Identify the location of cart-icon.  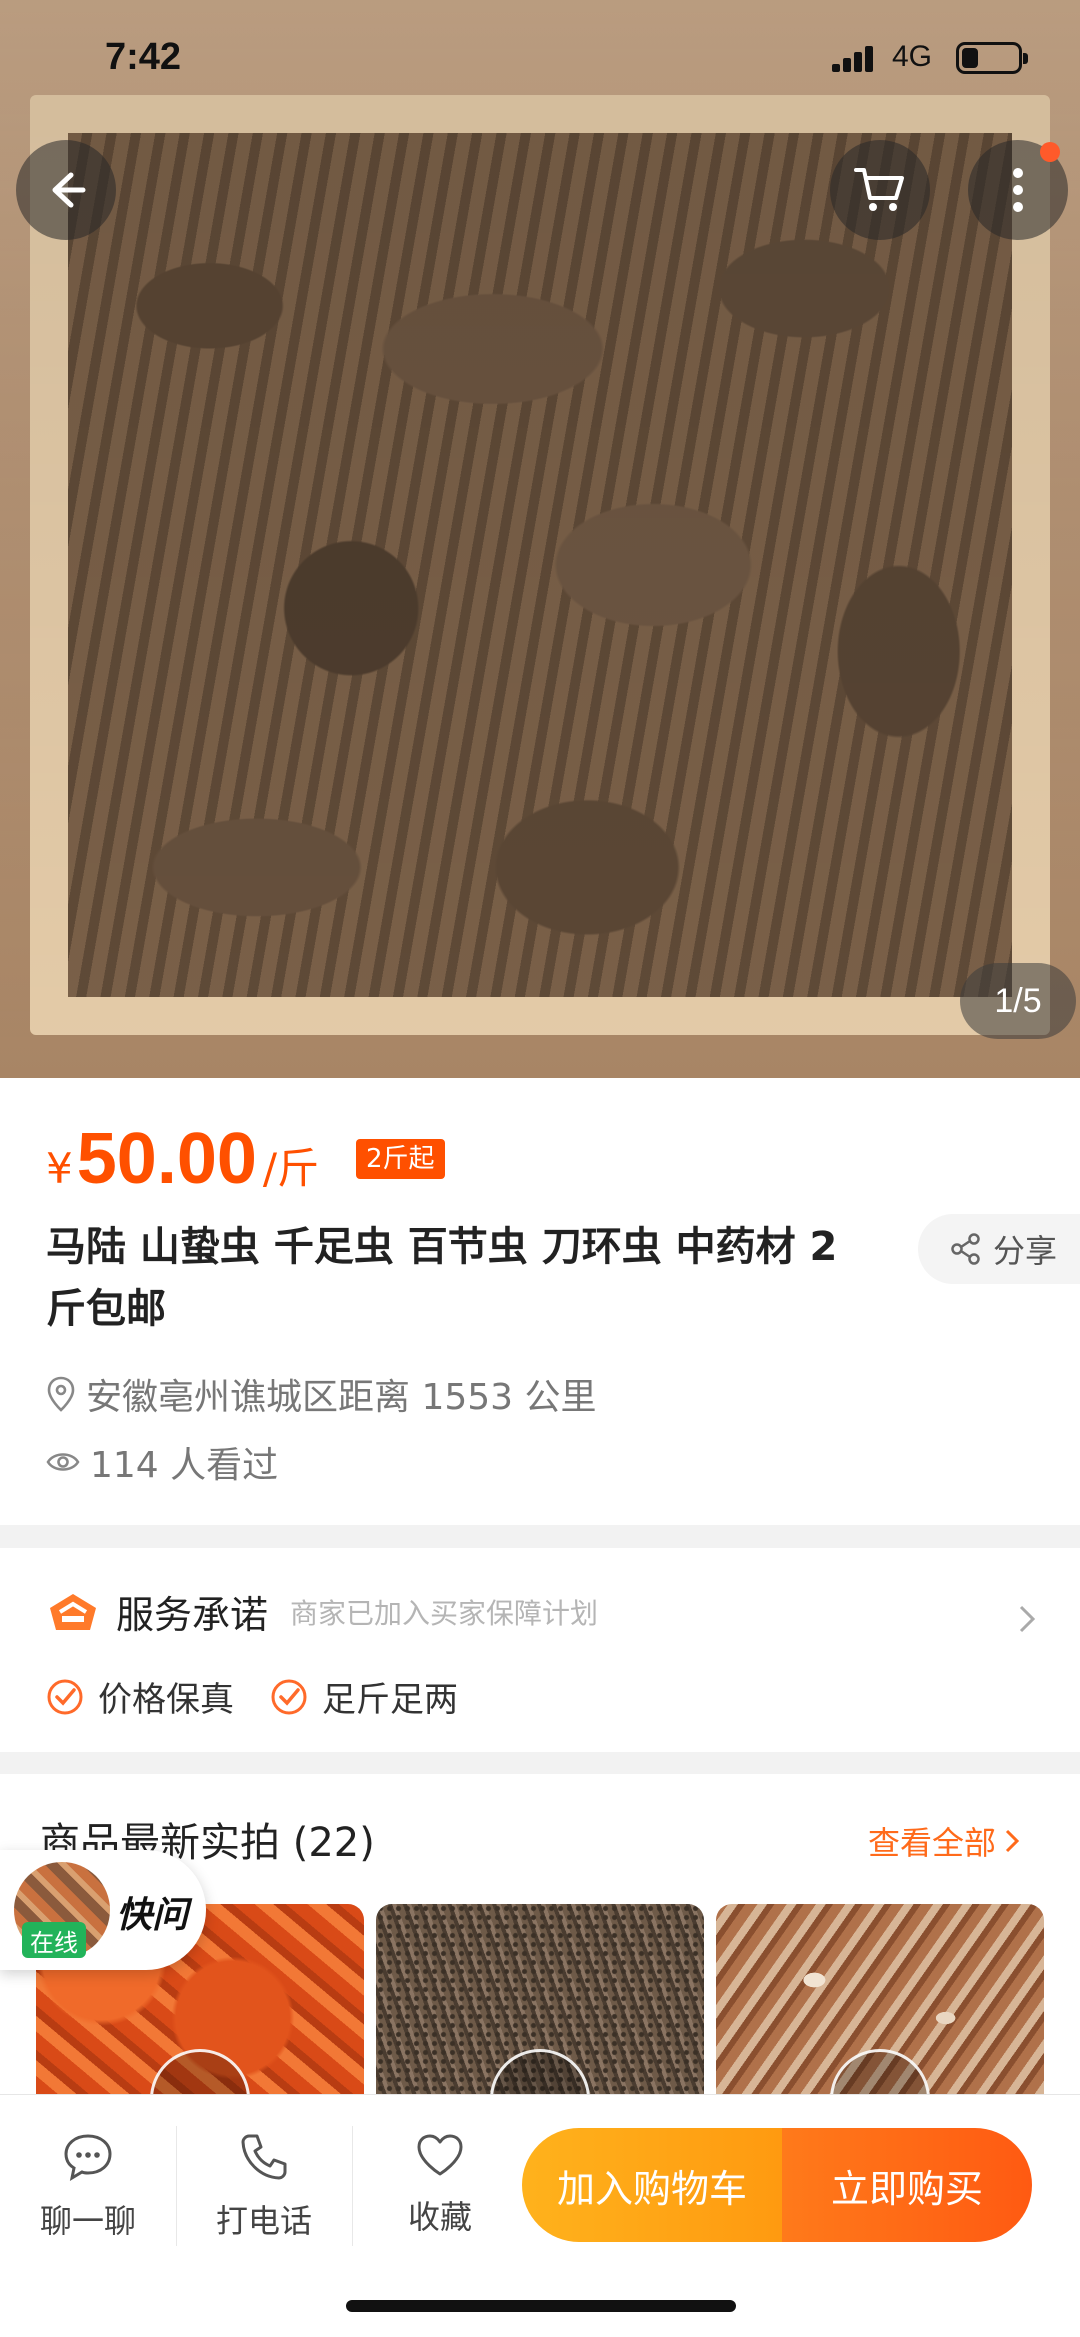
(879, 189).